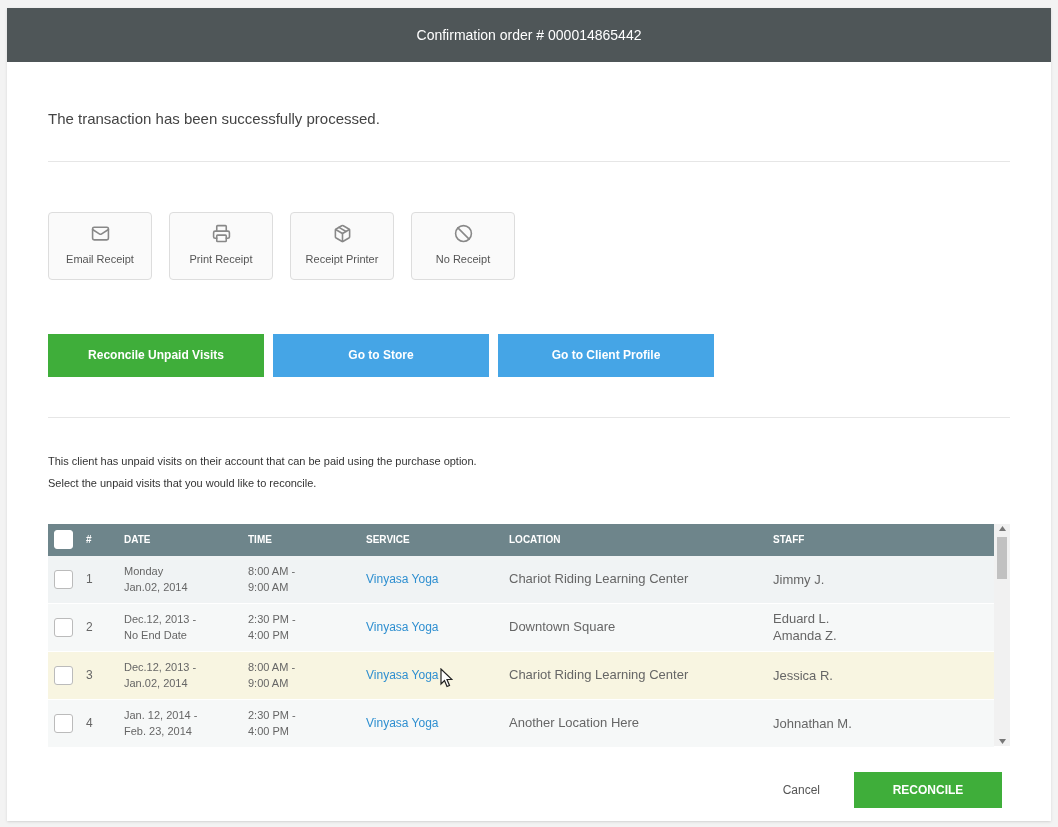  I want to click on location-cell: Downtown Square, so click(562, 626).